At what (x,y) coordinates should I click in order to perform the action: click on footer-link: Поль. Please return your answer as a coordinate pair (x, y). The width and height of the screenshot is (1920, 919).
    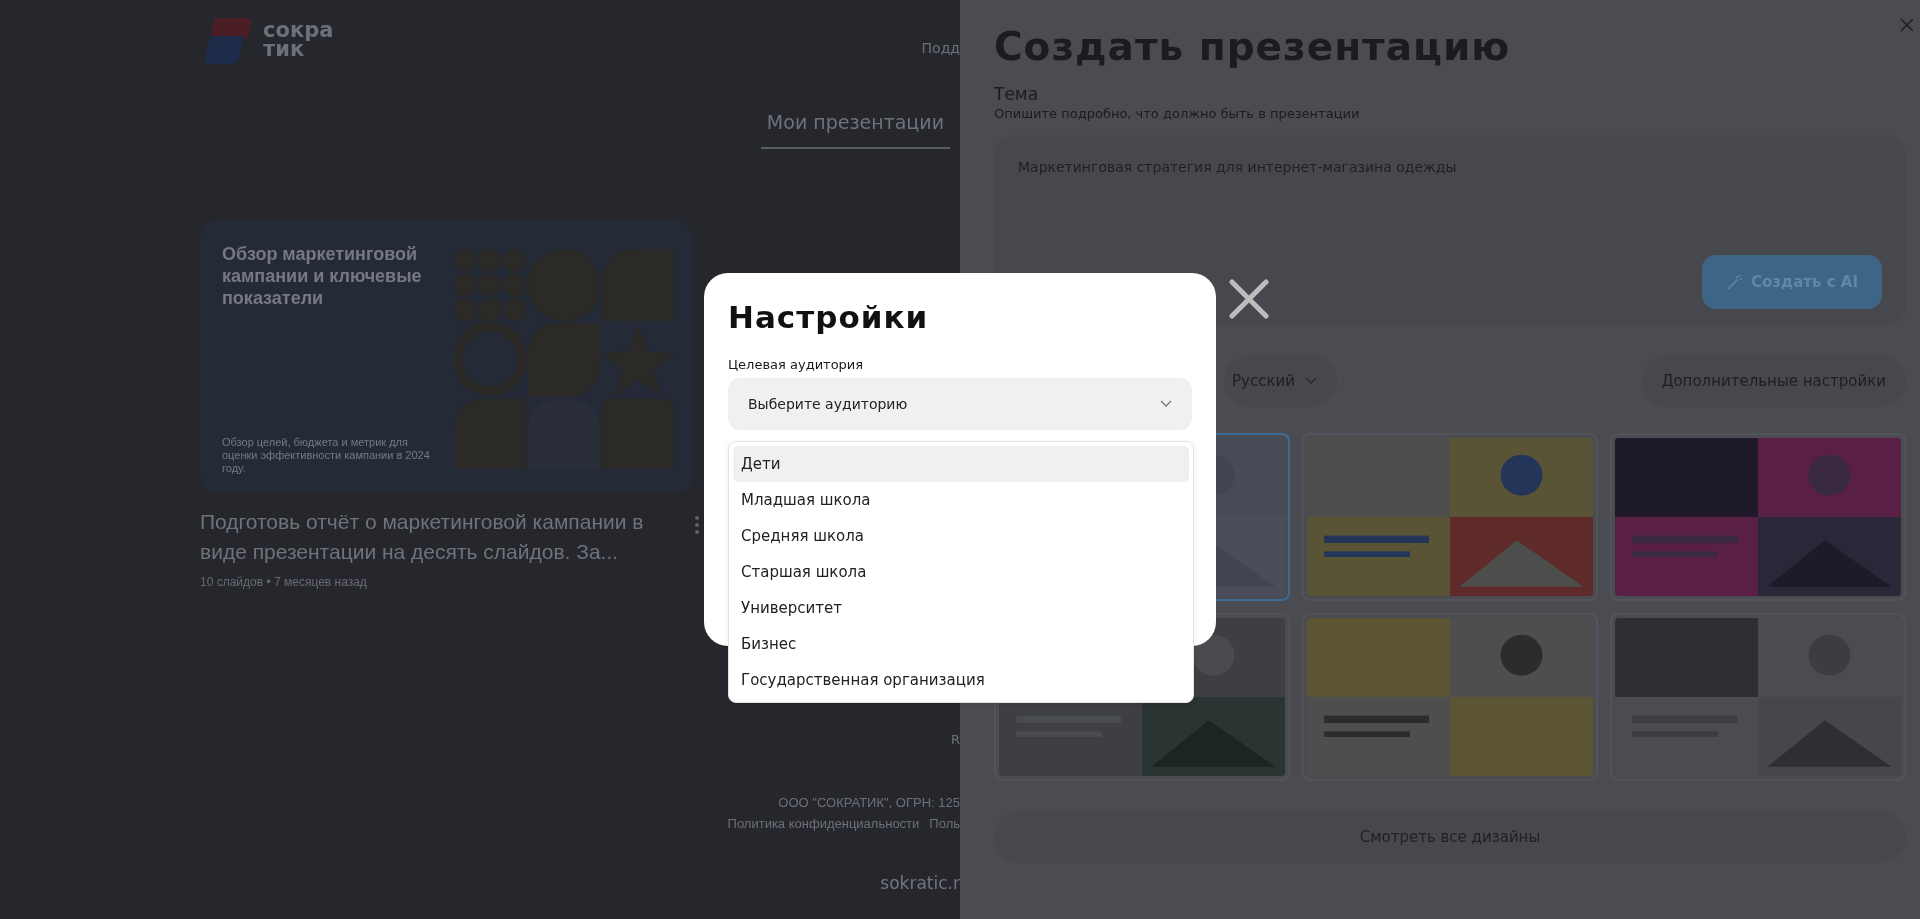
    Looking at the image, I should click on (944, 823).